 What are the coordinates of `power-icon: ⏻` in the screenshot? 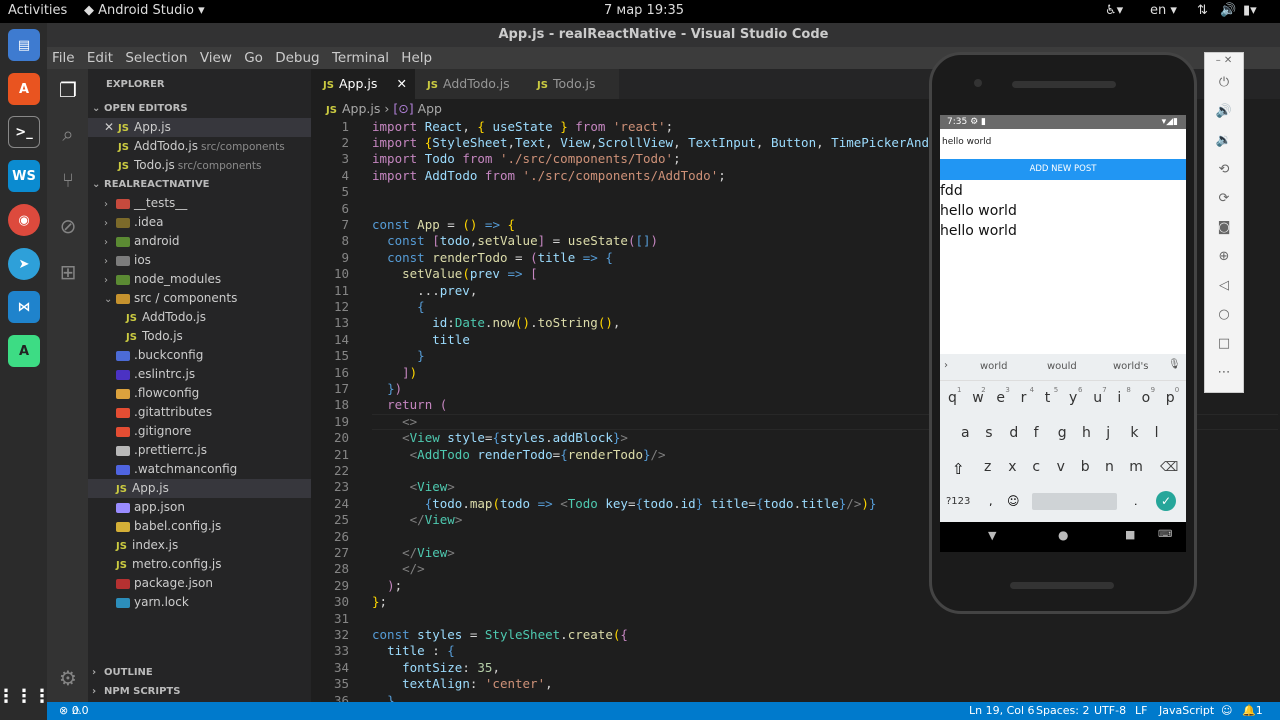 It's located at (1224, 82).